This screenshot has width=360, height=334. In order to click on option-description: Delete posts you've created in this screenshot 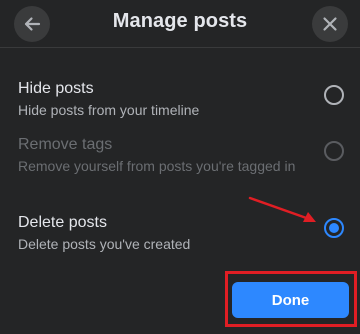, I will do `click(104, 244)`.